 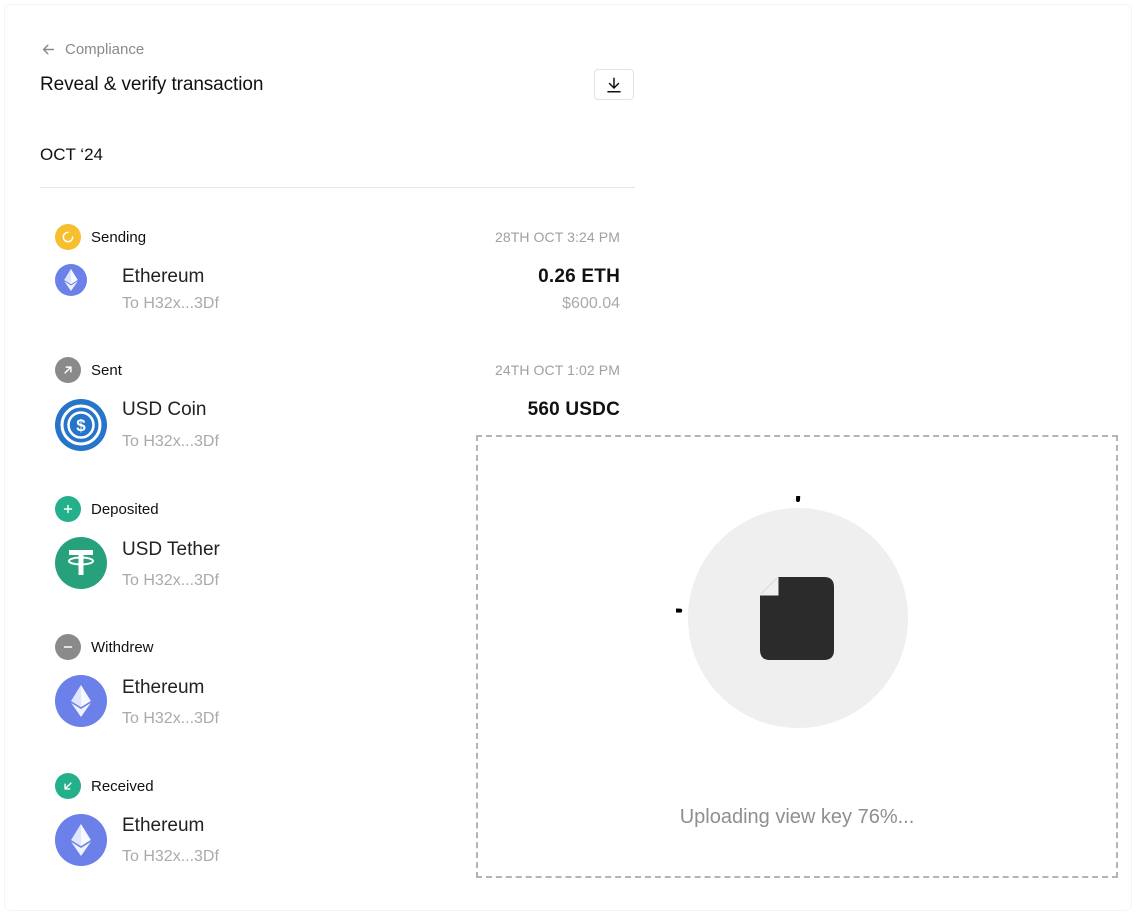 I want to click on back-link-label: Compliance, so click(x=105, y=49).